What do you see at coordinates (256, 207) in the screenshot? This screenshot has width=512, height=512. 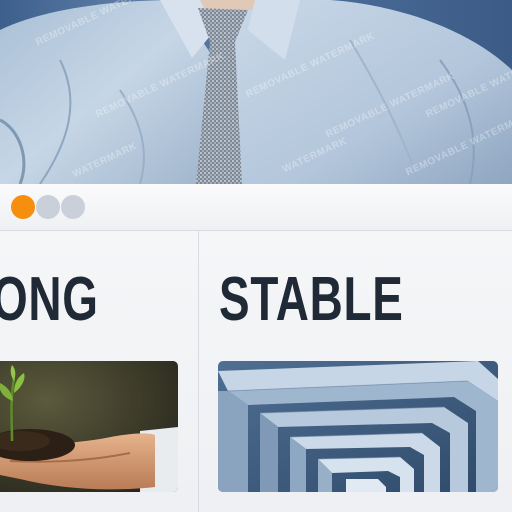 I see `slider-pagination` at bounding box center [256, 207].